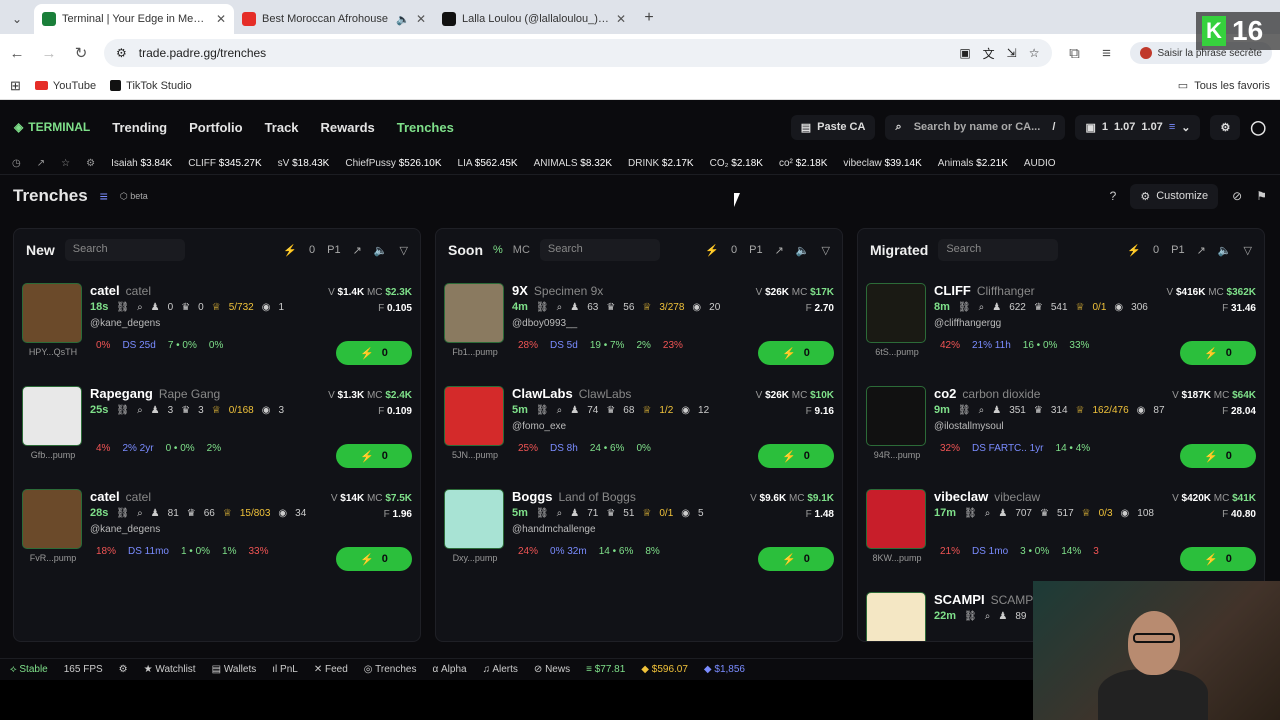 The image size is (1280, 720). What do you see at coordinates (333, 250) in the screenshot?
I see `preset-selector: P1` at bounding box center [333, 250].